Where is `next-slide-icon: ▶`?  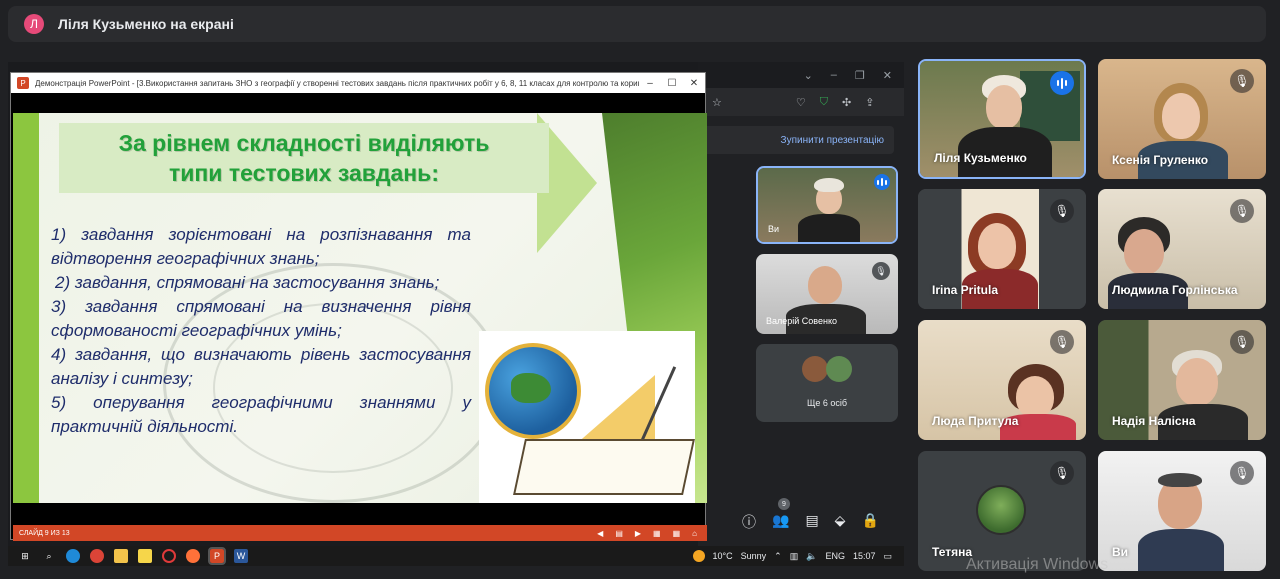 next-slide-icon: ▶ is located at coordinates (638, 533).